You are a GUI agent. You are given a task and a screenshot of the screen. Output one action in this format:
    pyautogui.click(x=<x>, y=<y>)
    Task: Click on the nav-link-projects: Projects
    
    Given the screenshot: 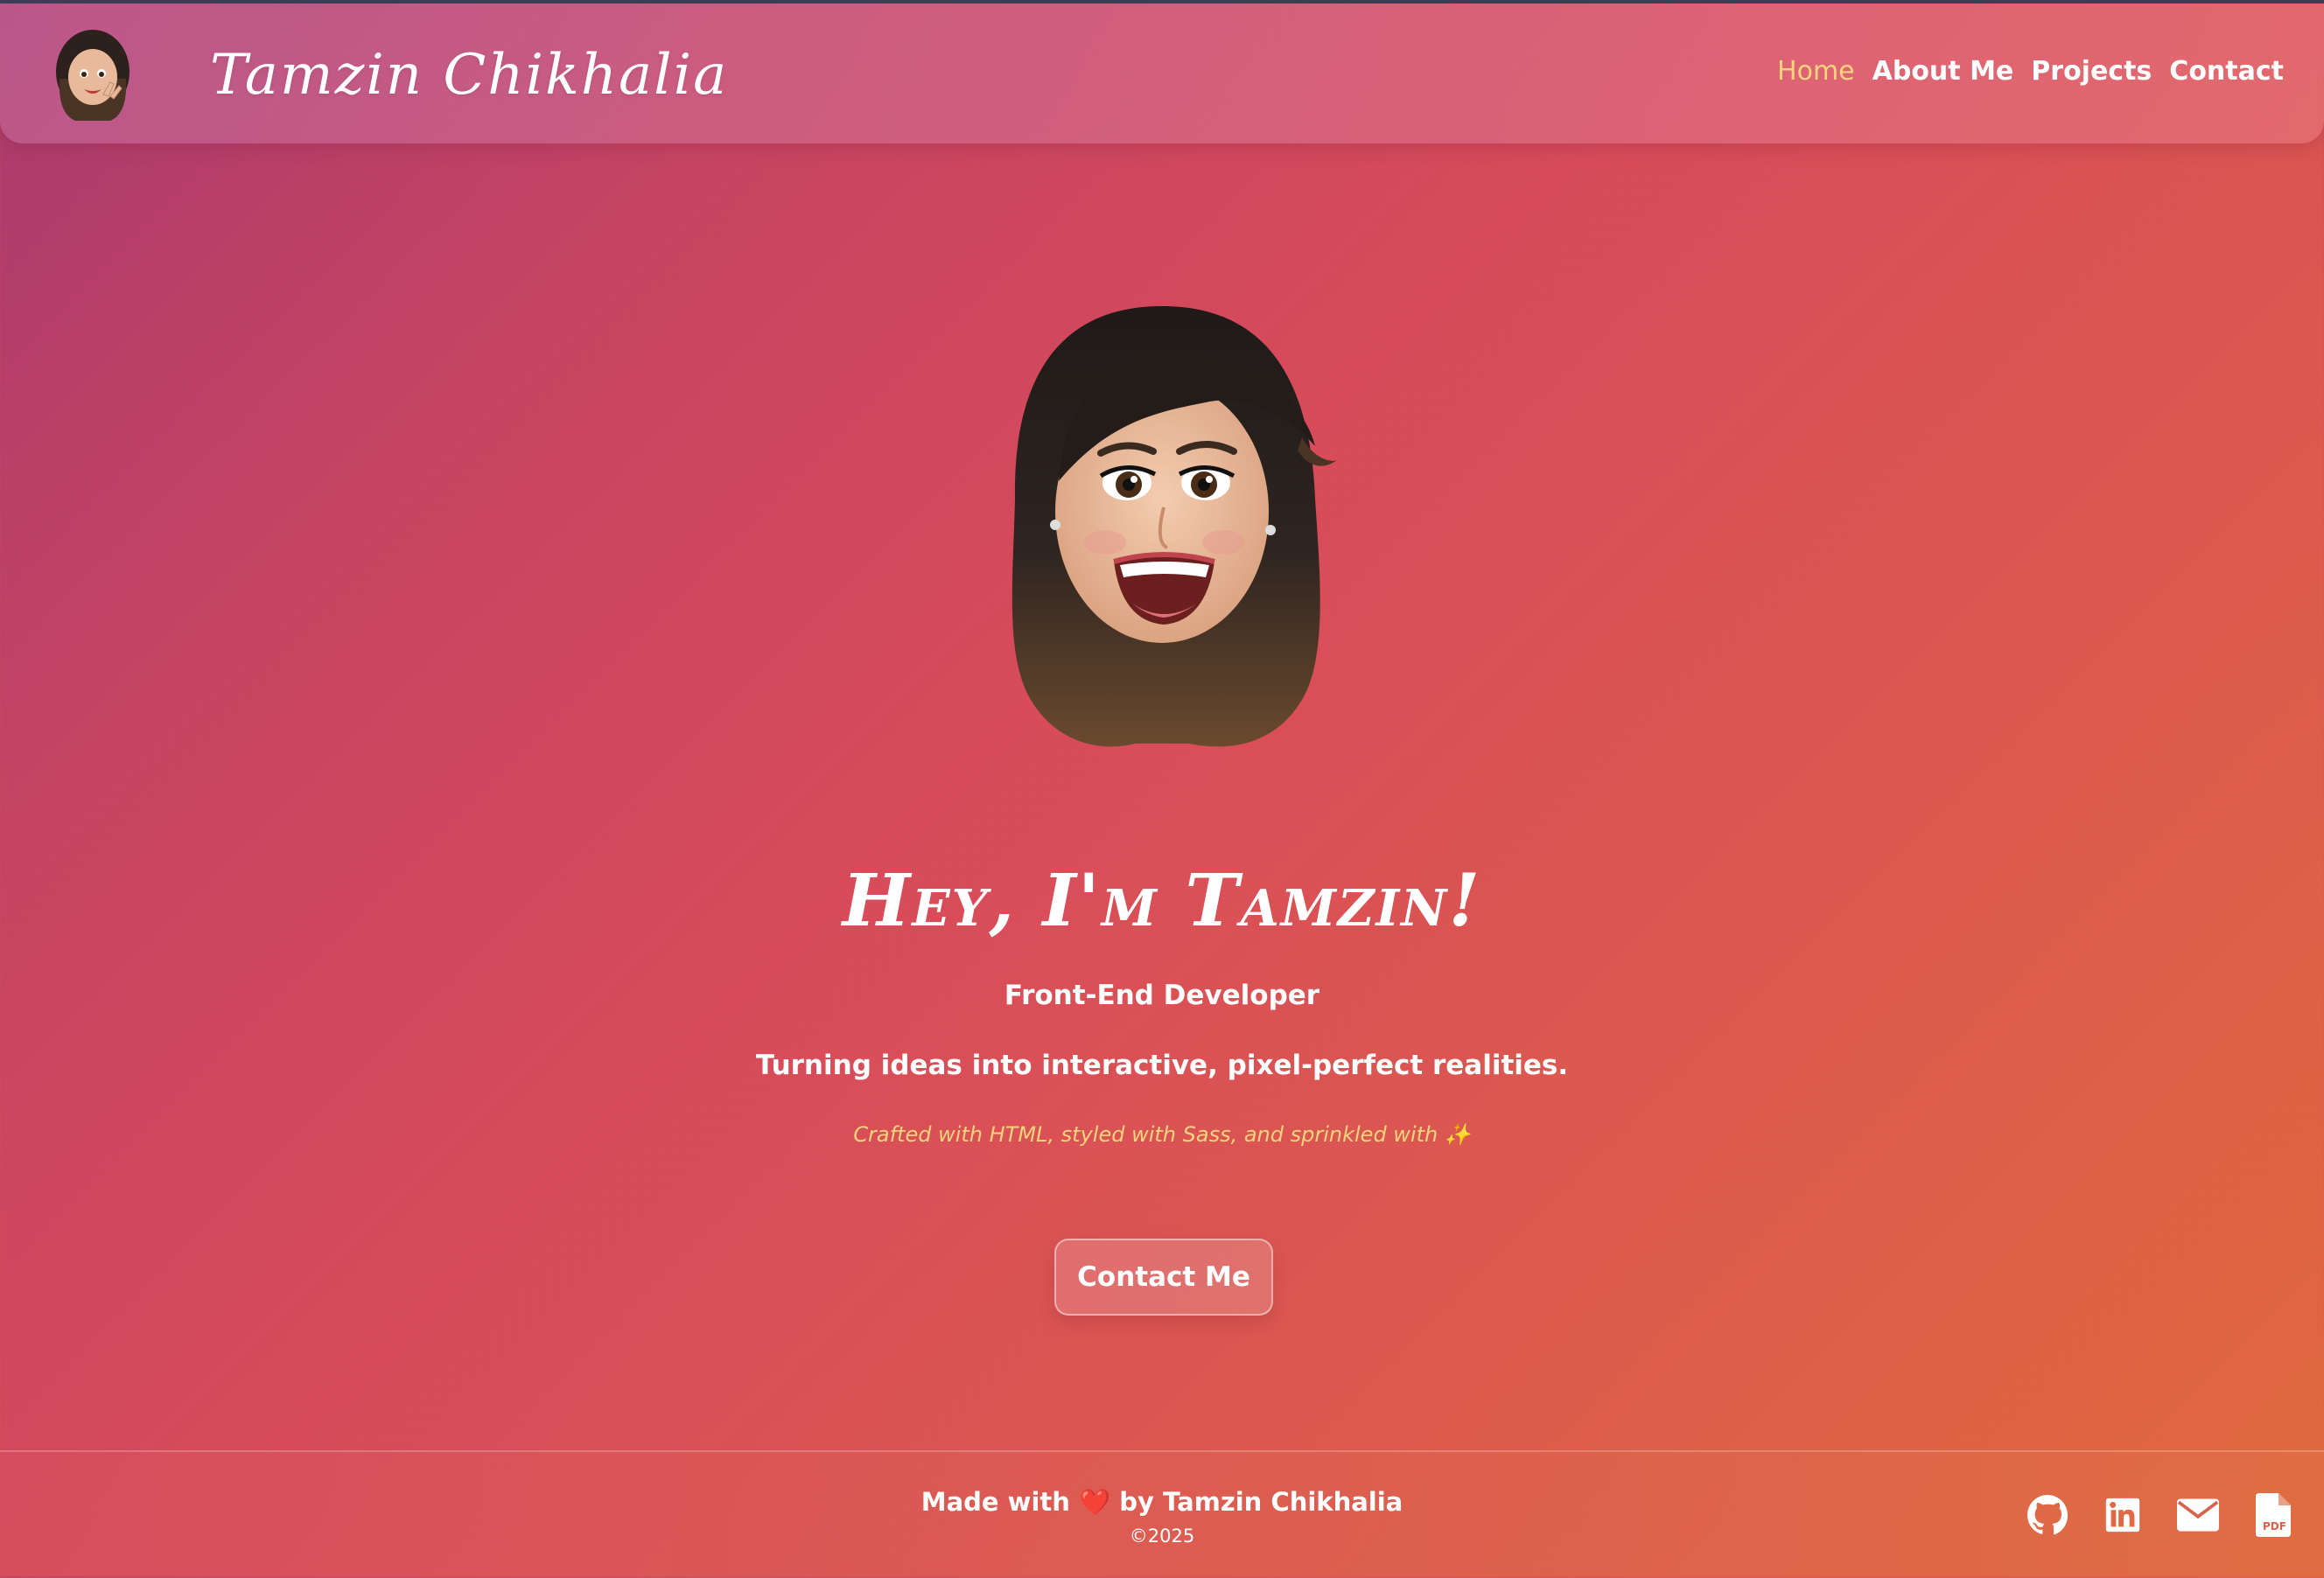 What is the action you would take?
    pyautogui.click(x=2091, y=72)
    